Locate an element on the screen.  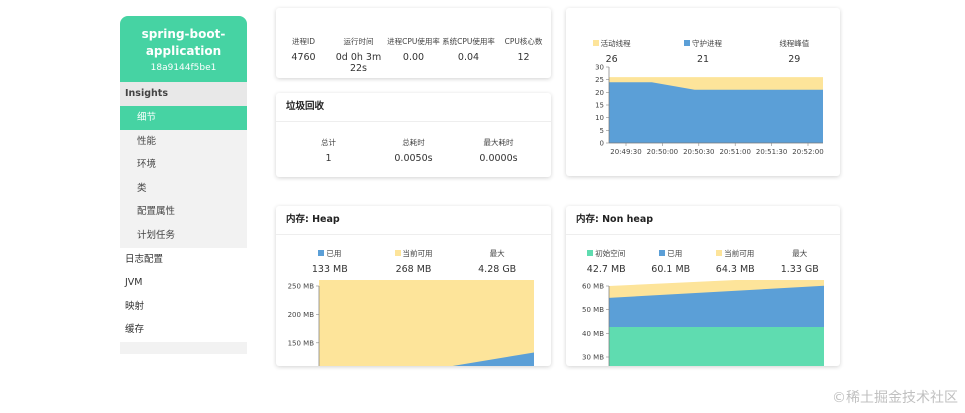
stat-process-id: 进程ID 4760 is located at coordinates (303, 55).